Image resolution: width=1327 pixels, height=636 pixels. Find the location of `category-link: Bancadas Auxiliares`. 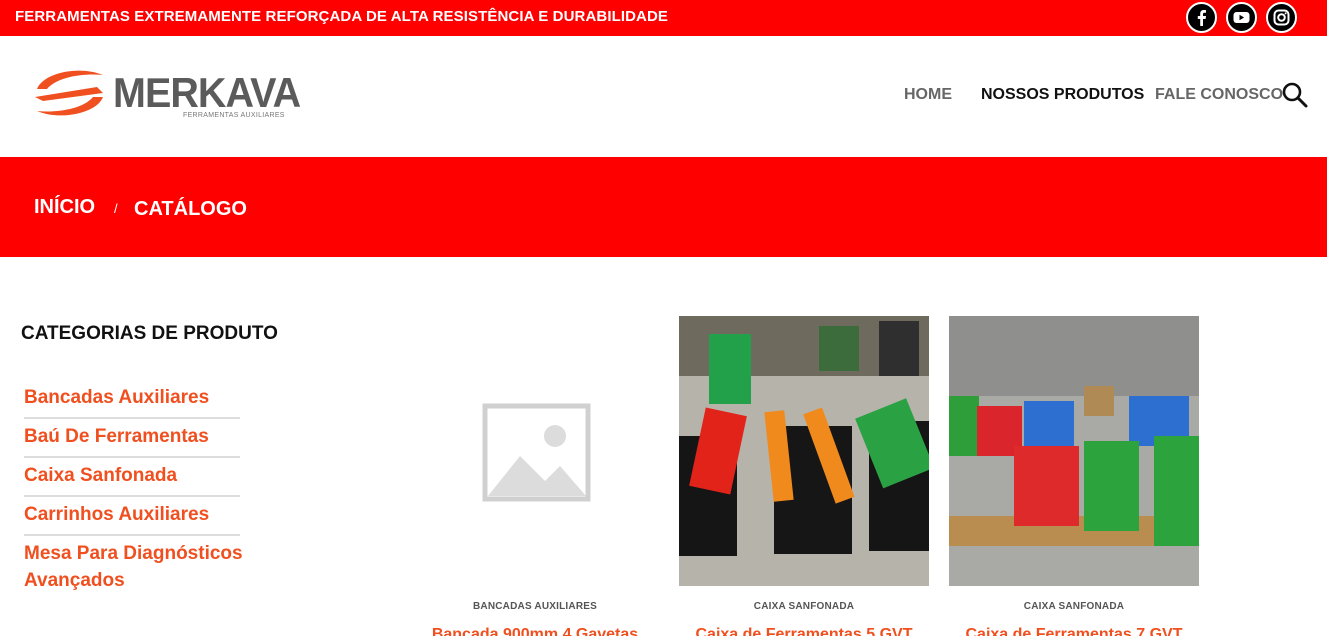

category-link: Bancadas Auxiliares is located at coordinates (132, 401).